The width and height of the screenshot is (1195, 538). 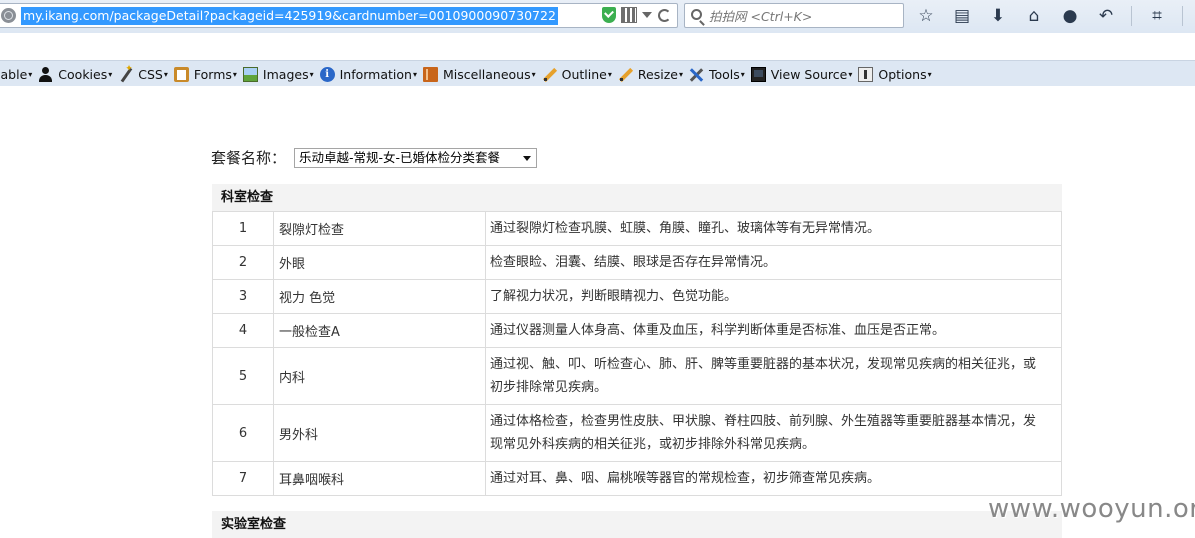 What do you see at coordinates (773, 228) in the screenshot?
I see `item-description: 通过裂隙灯检查巩膜、虹膜、角膜、瞳孔、玻璃体等有无异常情况。` at bounding box center [773, 228].